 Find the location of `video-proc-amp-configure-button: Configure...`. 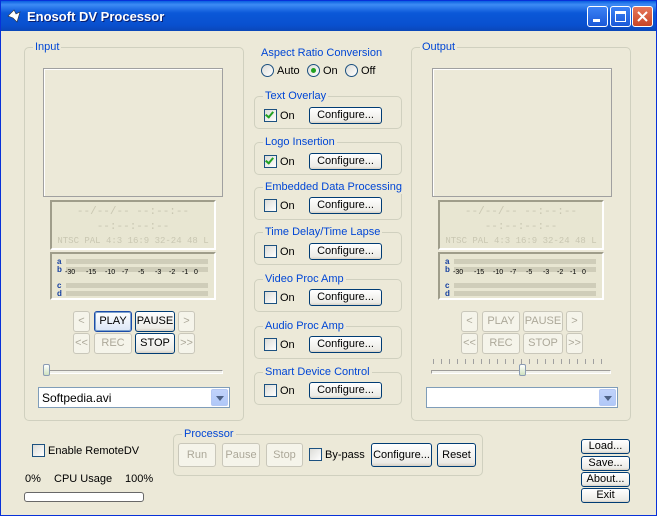

video-proc-amp-configure-button: Configure... is located at coordinates (345, 297).